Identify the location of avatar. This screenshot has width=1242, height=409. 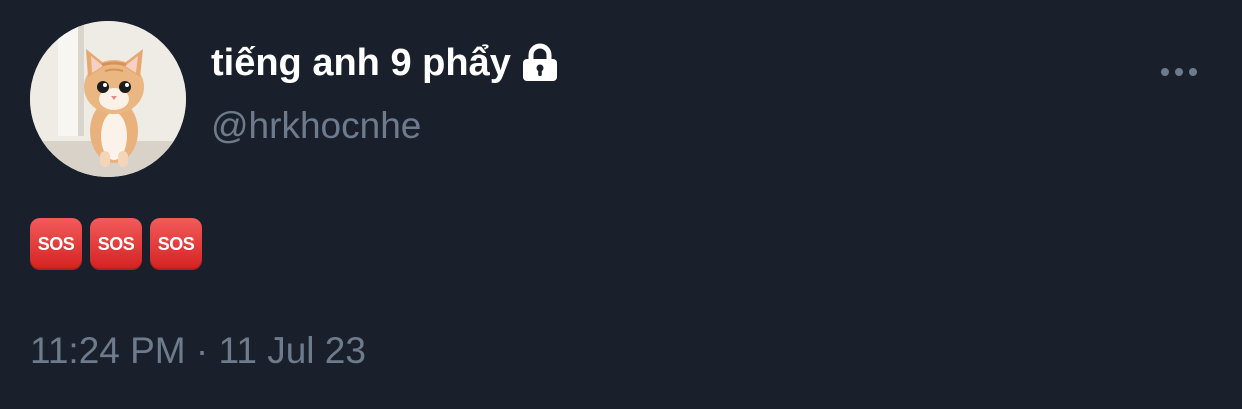
(108, 99).